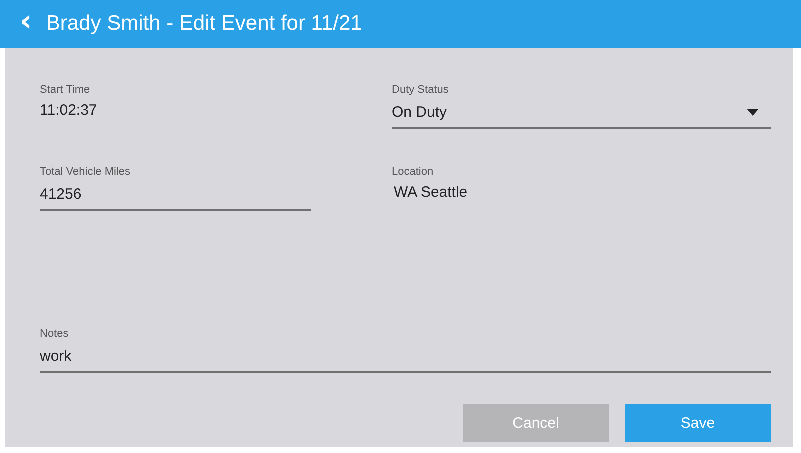  I want to click on input-field: 41256, so click(175, 197).